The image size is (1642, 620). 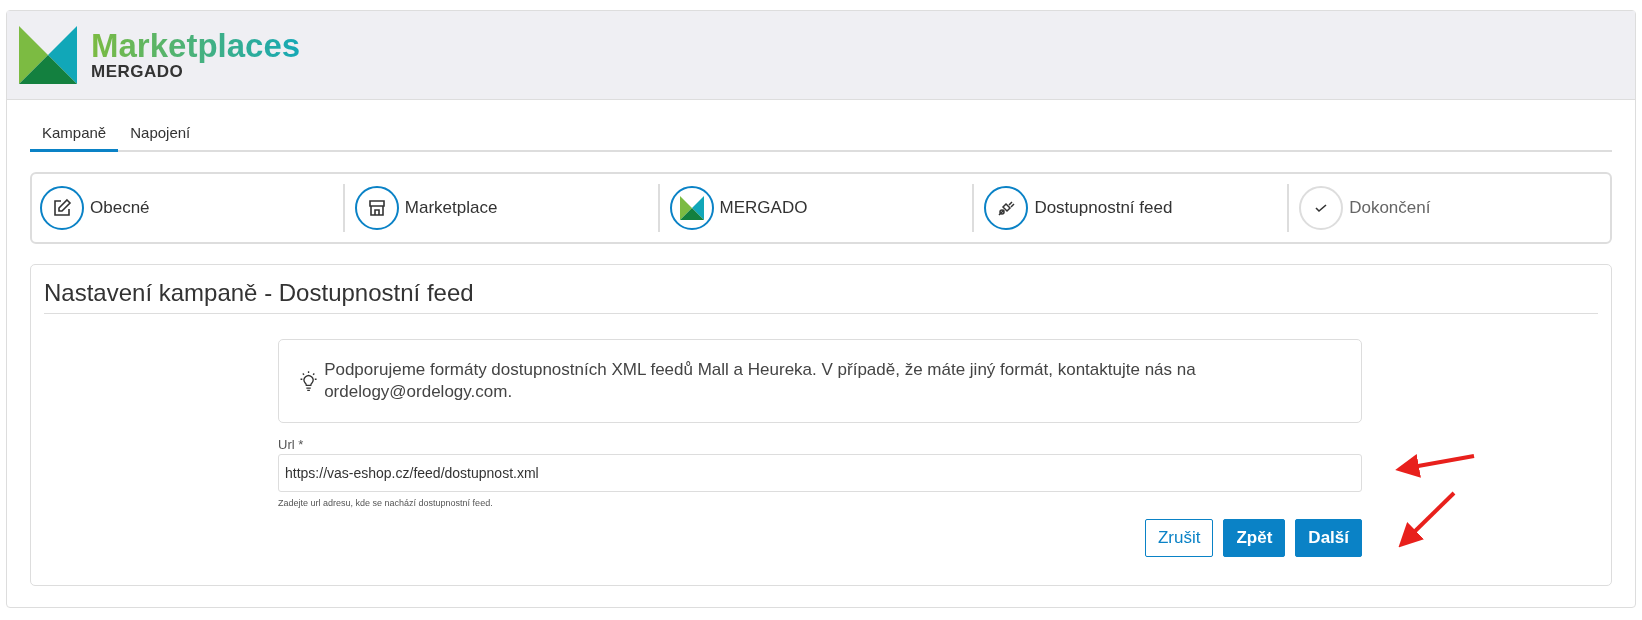 I want to click on step-label: Dokončení, so click(x=1390, y=208).